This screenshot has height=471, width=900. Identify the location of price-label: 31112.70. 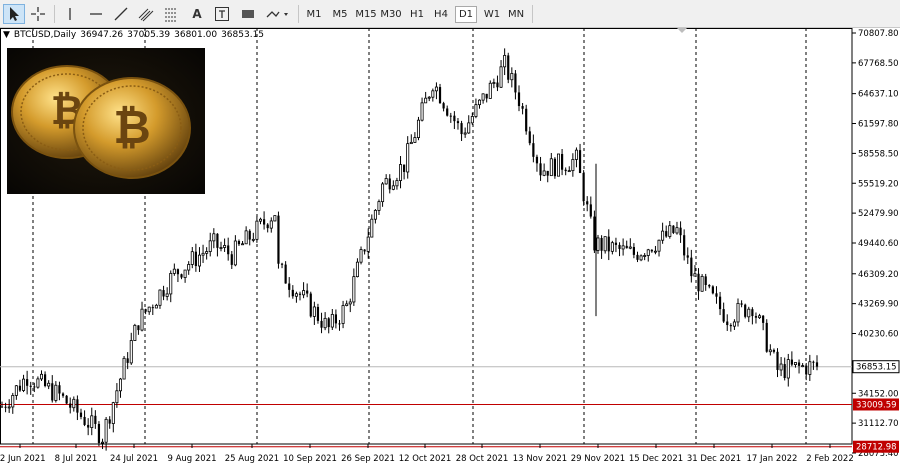
(878, 424).